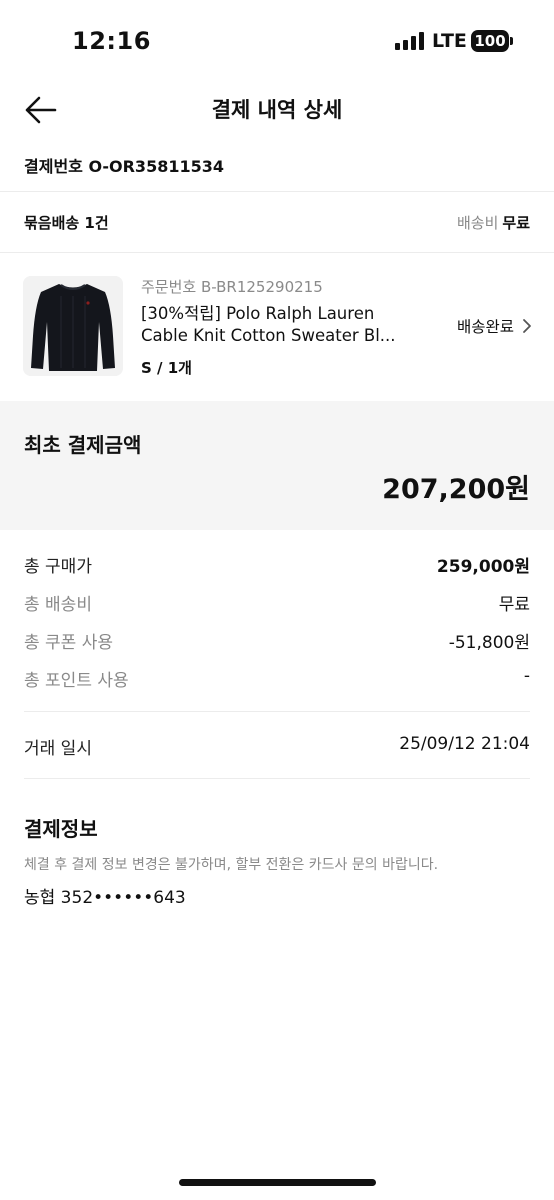 The height and width of the screenshot is (1200, 554). Describe the element at coordinates (277, 640) in the screenshot. I see `summary-row-coupon: 총 쿠폰 사용 -51,800원` at that location.